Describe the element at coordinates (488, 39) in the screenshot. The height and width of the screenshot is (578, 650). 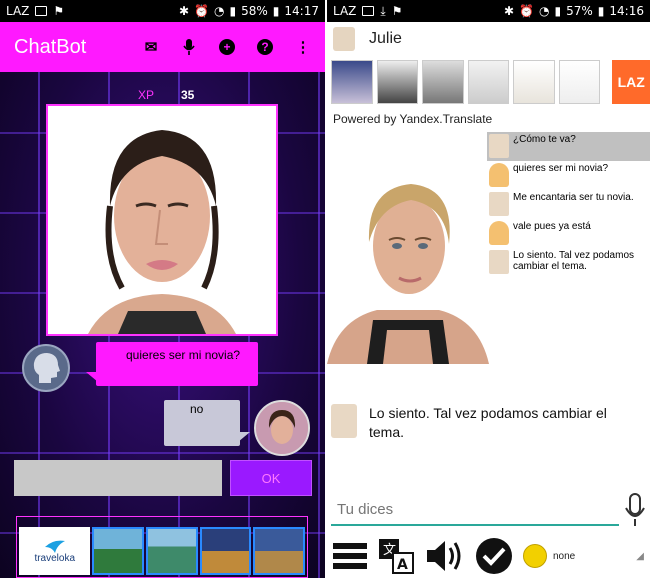
I see `chat-header: Julie` at that location.